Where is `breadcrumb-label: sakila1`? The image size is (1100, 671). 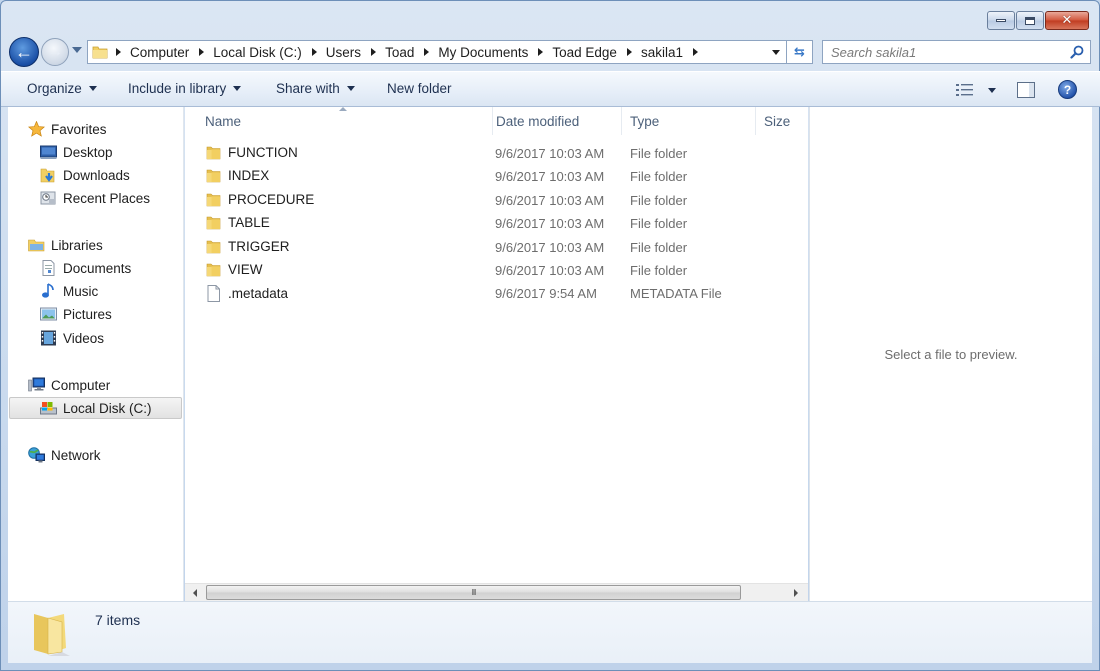 breadcrumb-label: sakila1 is located at coordinates (662, 52).